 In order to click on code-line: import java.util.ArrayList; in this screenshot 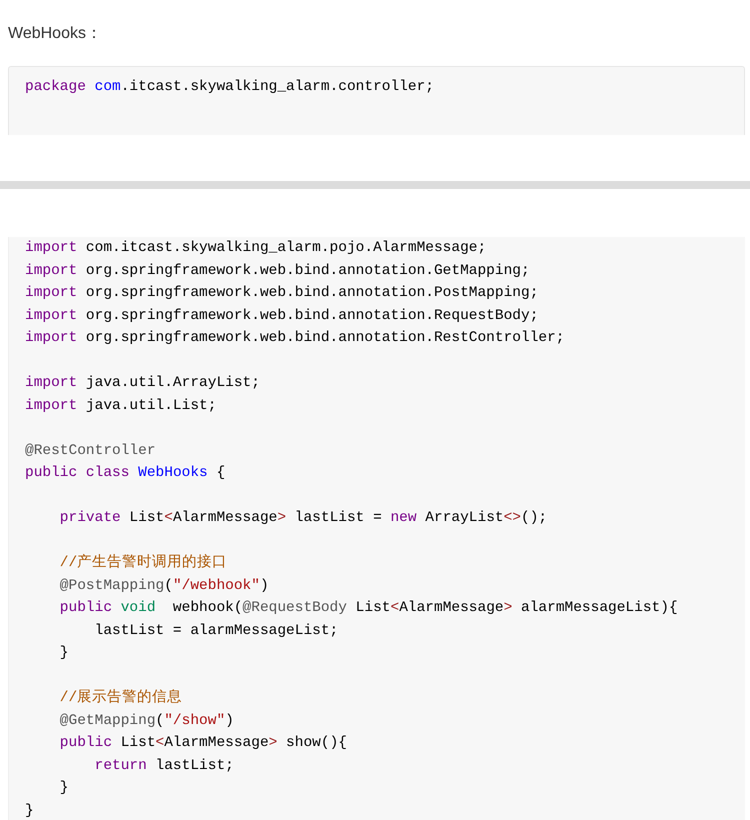, I will do `click(142, 383)`.